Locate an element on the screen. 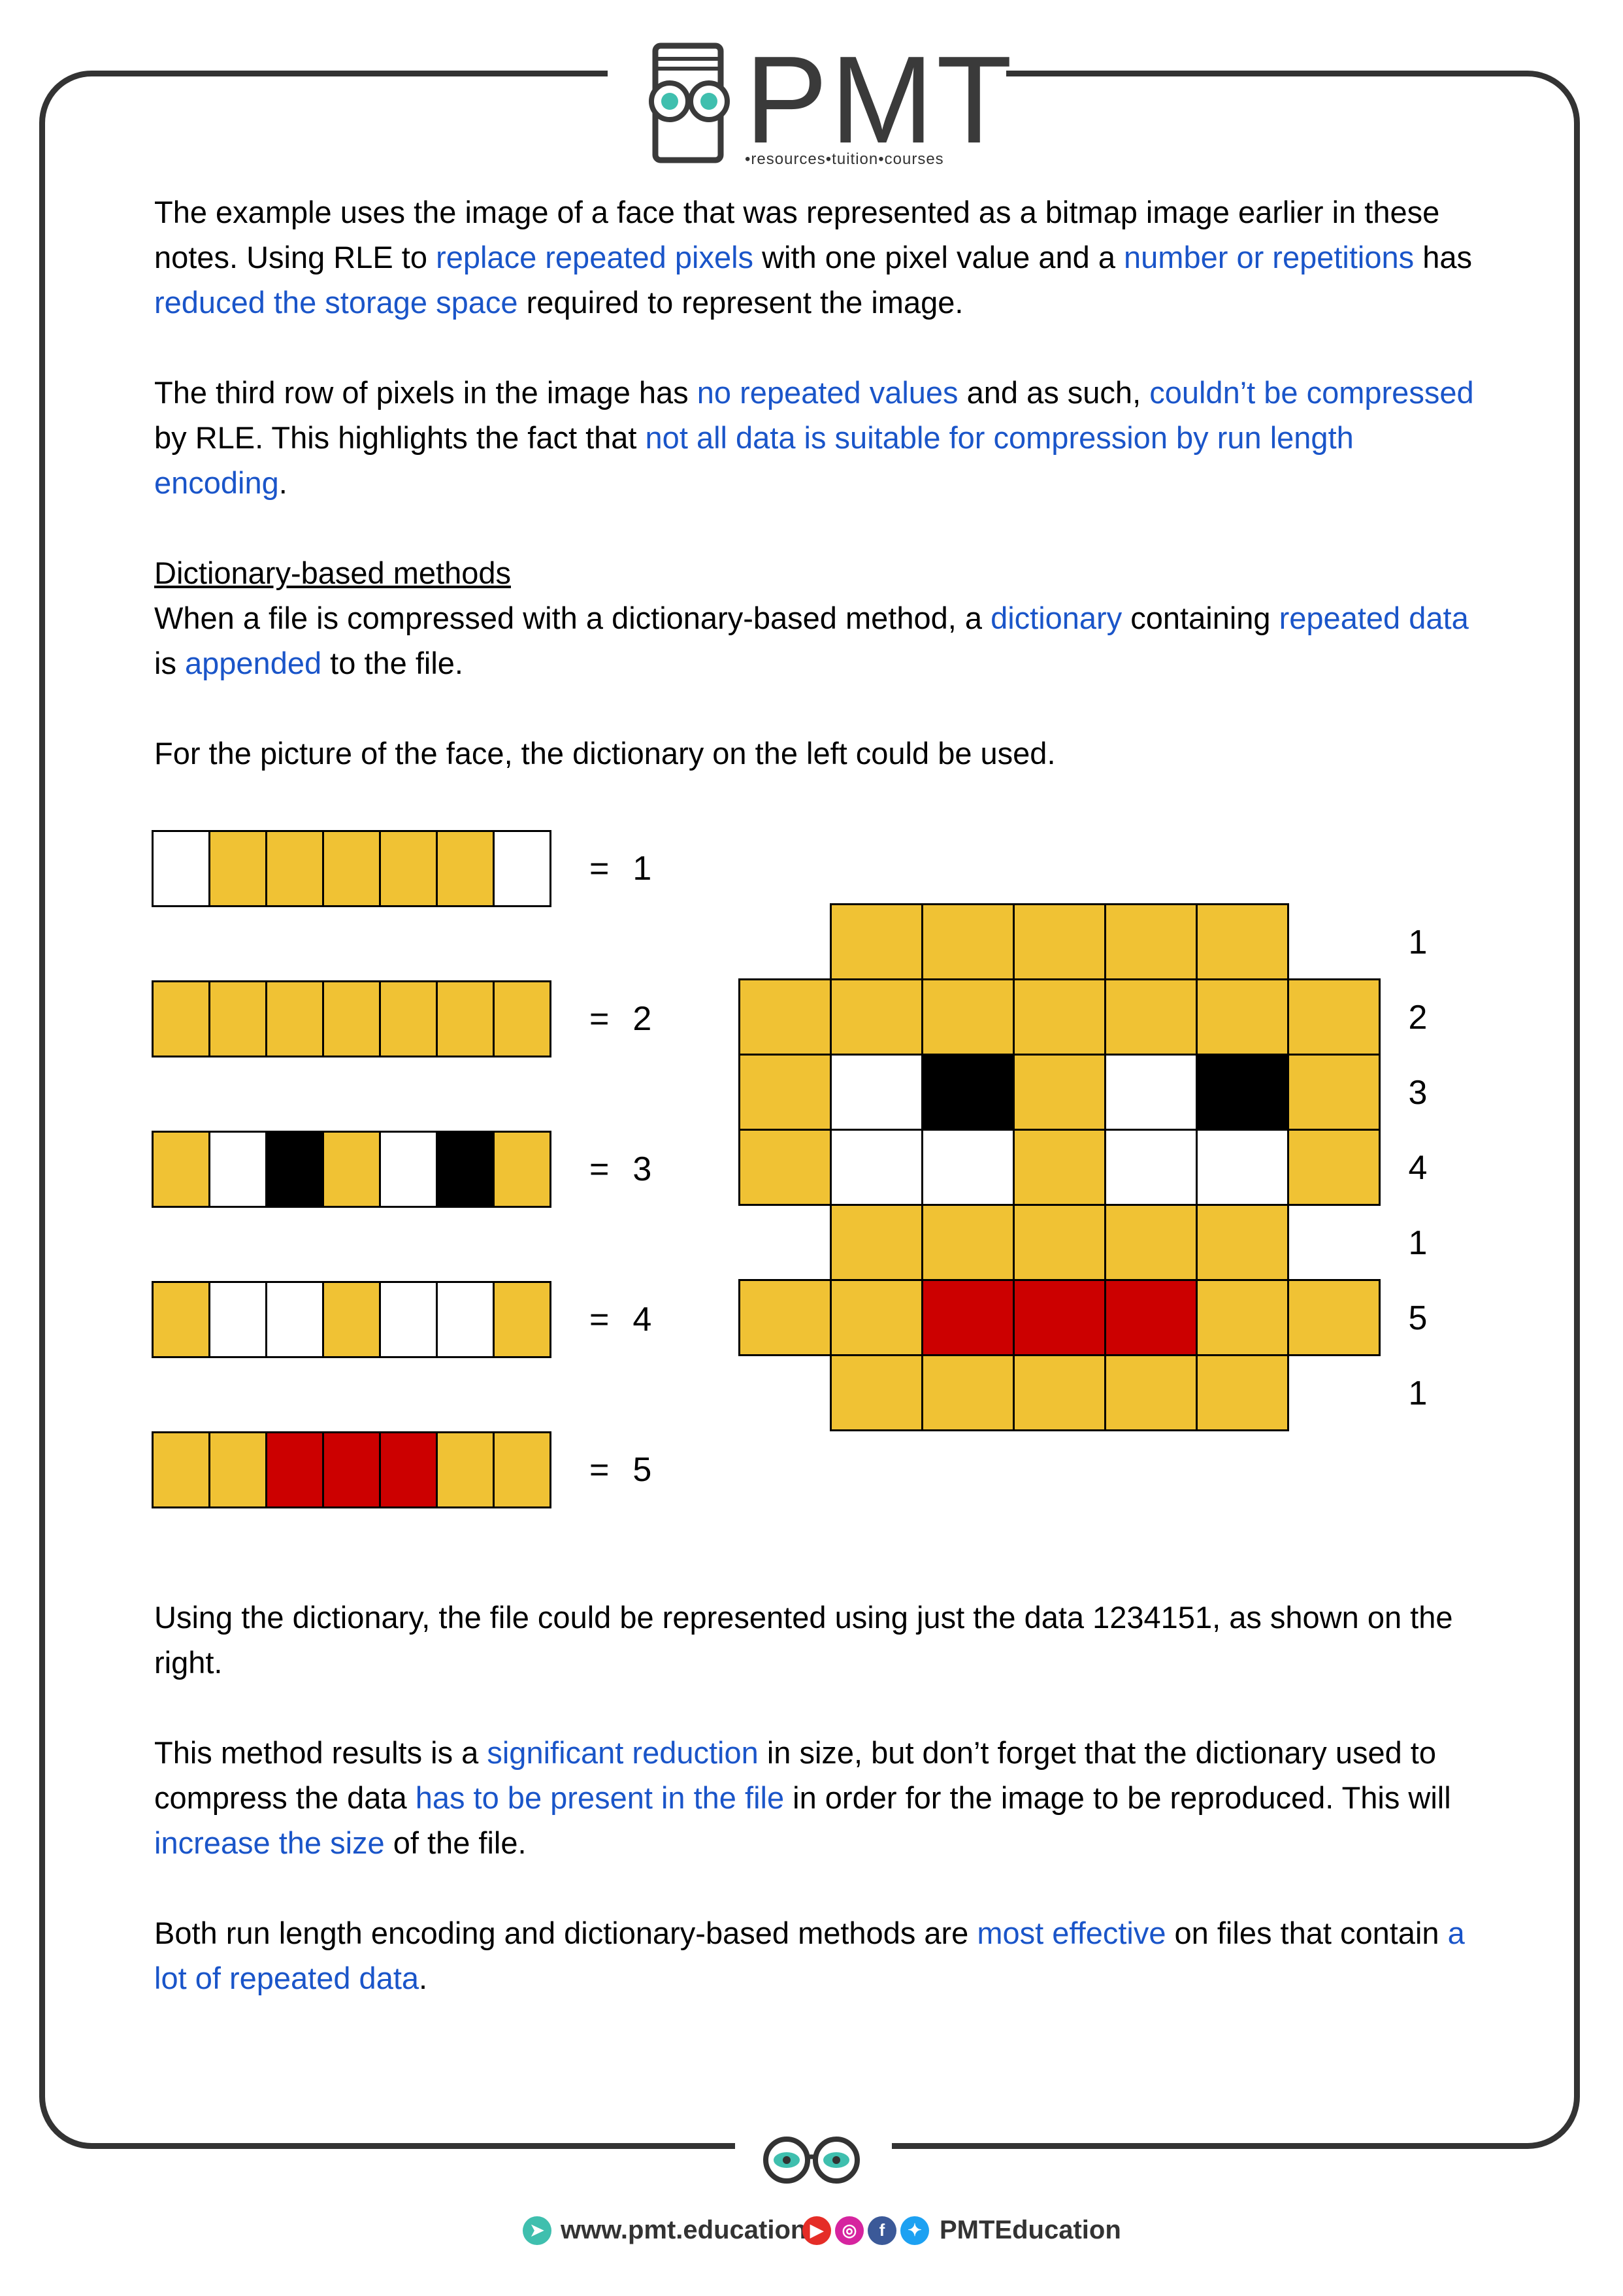  footer-website: ➤ www.pmt.education is located at coordinates (664, 2230).